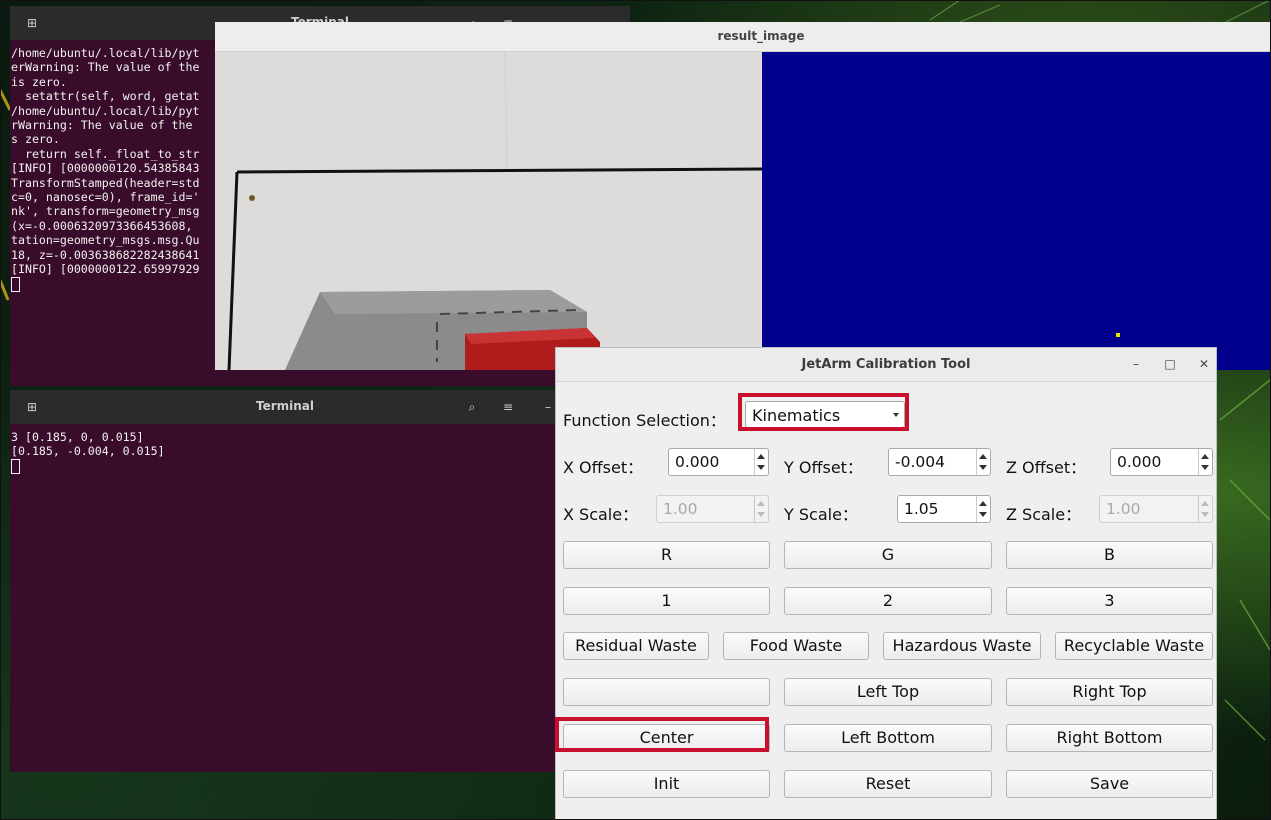  I want to click on mask-blob, so click(1118, 335).